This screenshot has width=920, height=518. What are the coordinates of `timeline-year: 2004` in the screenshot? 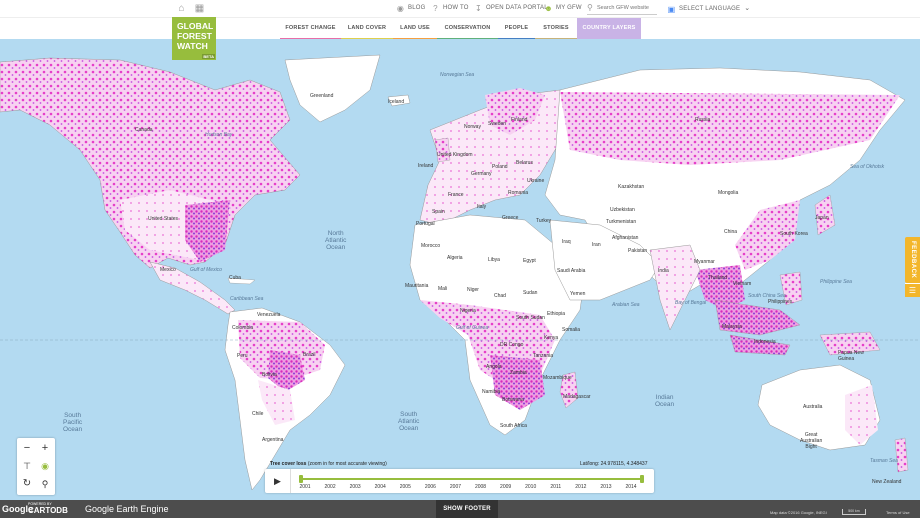 It's located at (380, 487).